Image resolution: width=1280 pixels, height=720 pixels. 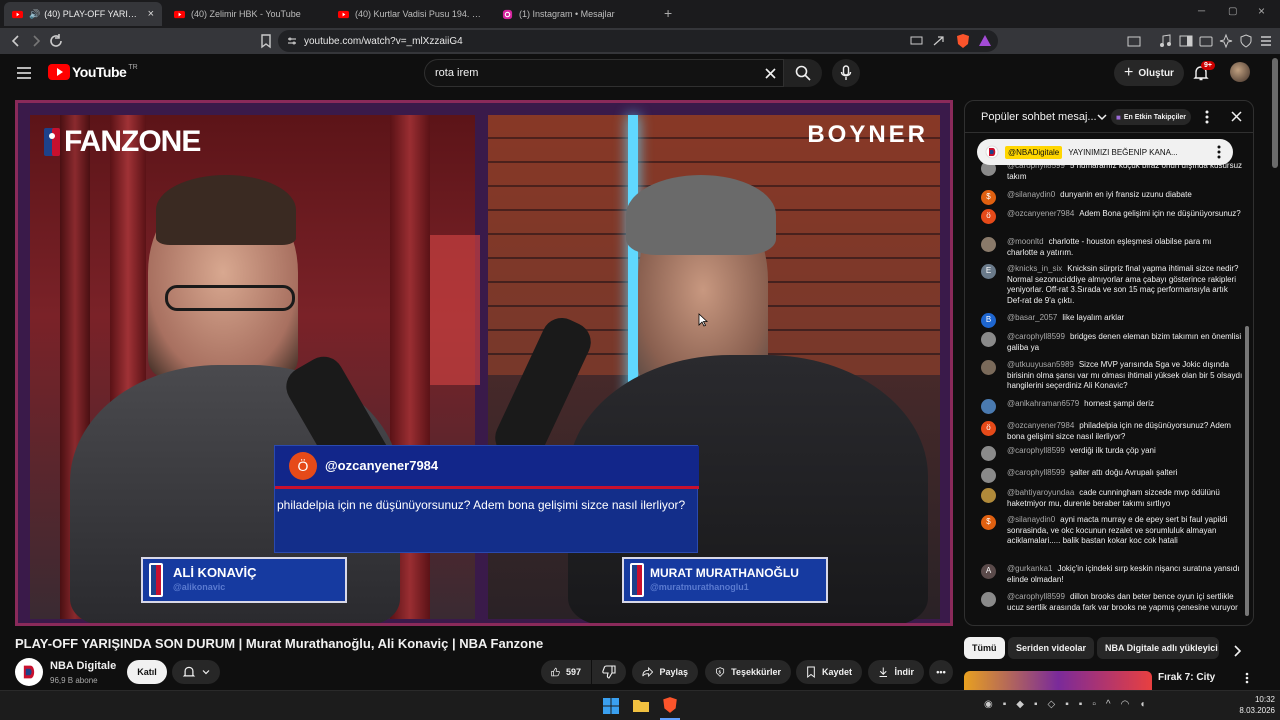 What do you see at coordinates (1151, 117) in the screenshot?
I see `top-fans-badge: ■ En Etkin Takipçiler` at bounding box center [1151, 117].